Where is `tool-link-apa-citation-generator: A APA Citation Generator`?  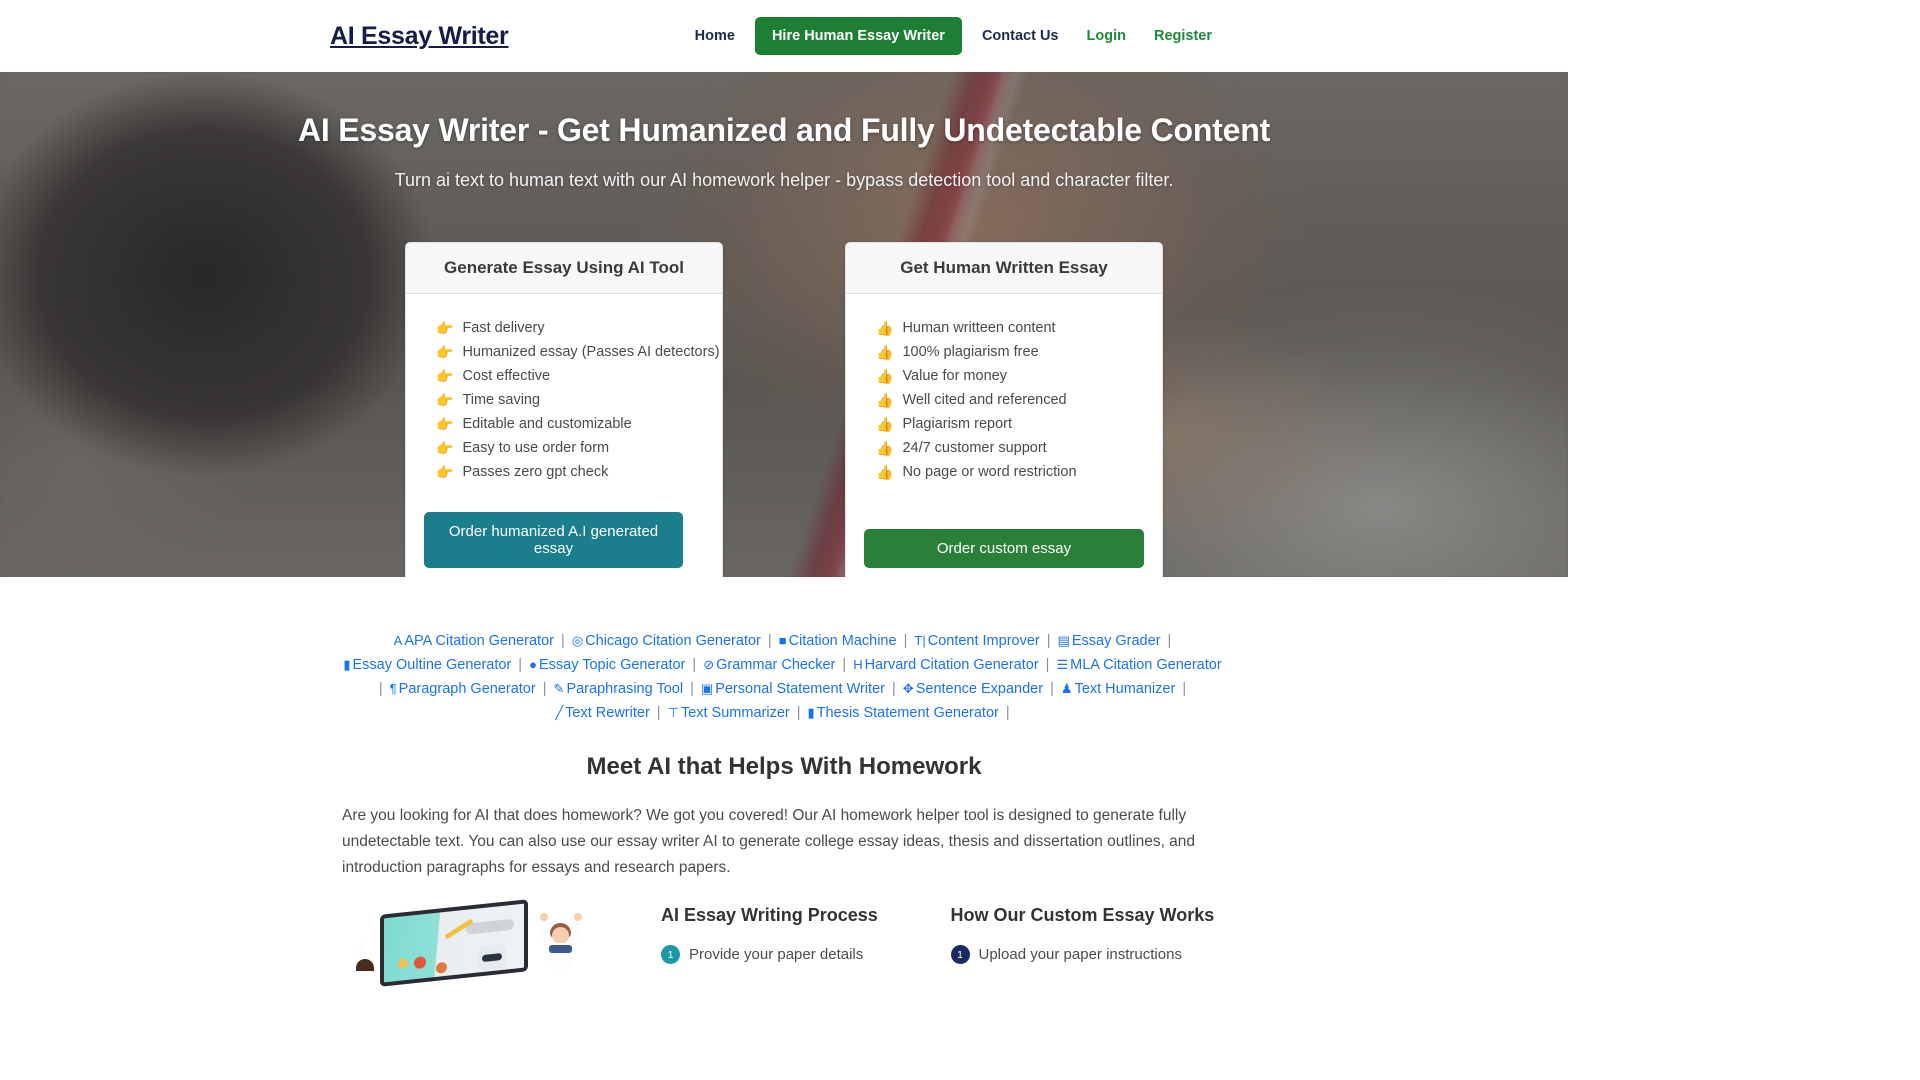
tool-link-apa-citation-generator: A APA Citation Generator is located at coordinates (474, 641).